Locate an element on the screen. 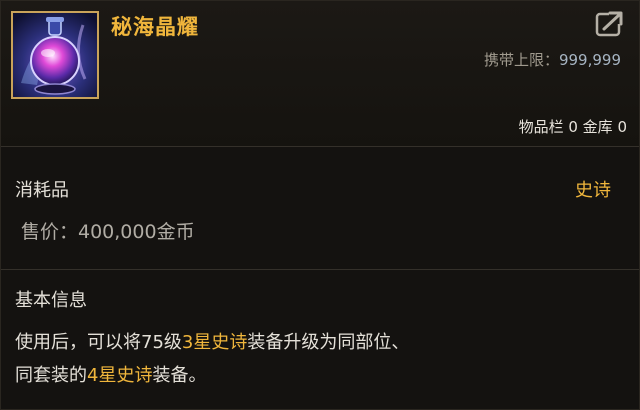  item-type: 消耗品 is located at coordinates (42, 190).